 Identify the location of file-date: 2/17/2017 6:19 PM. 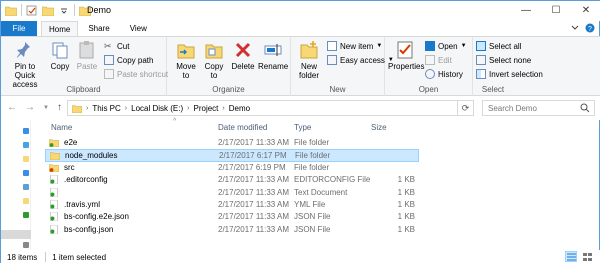
(252, 167).